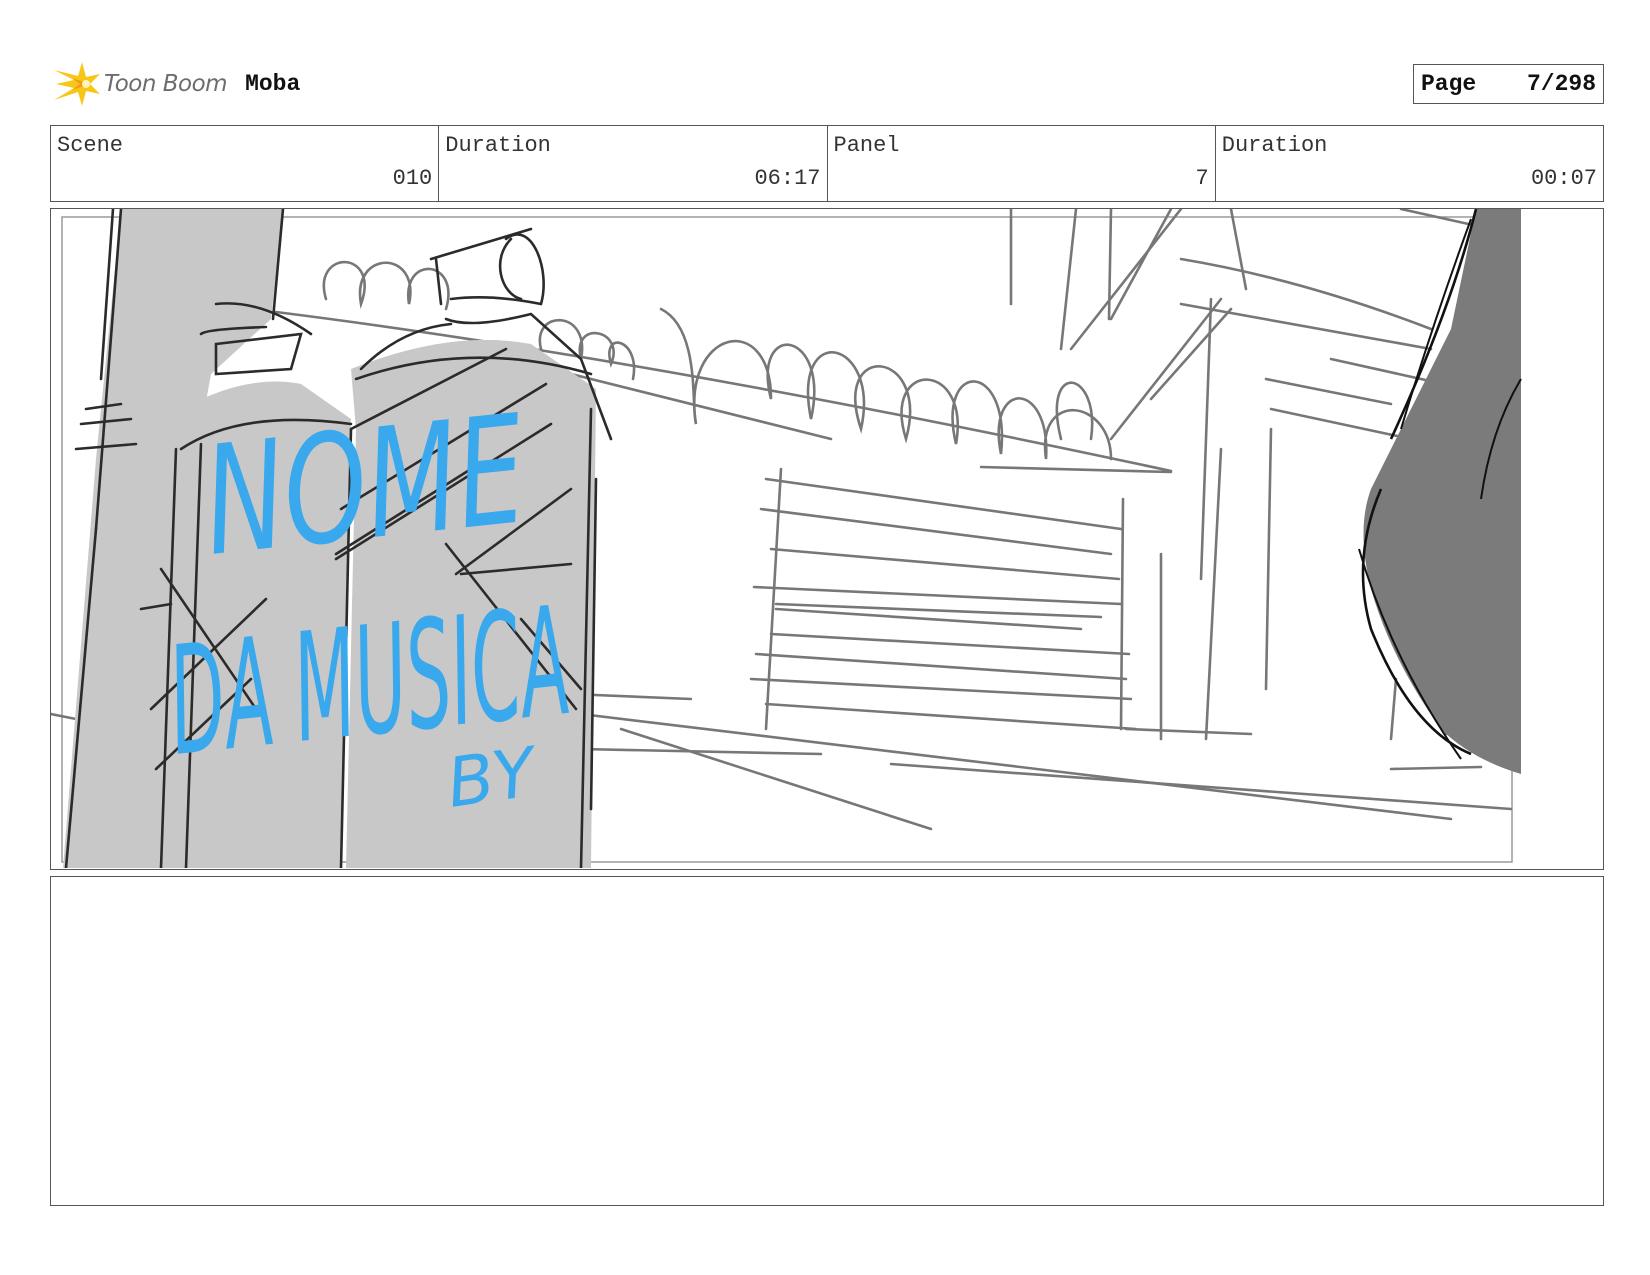 The width and height of the screenshot is (1650, 1275). I want to click on page-number: 7/298, so click(1561, 84).